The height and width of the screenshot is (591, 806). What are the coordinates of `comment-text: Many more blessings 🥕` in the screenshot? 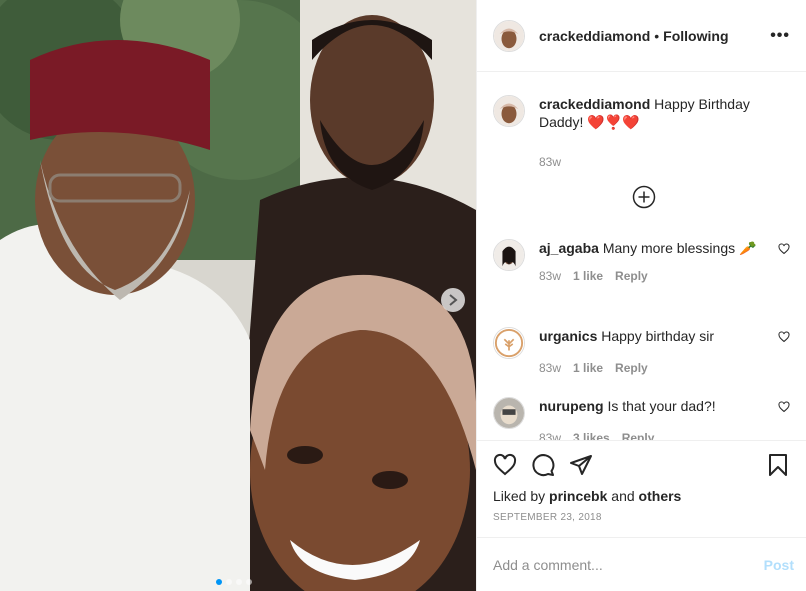 It's located at (679, 248).